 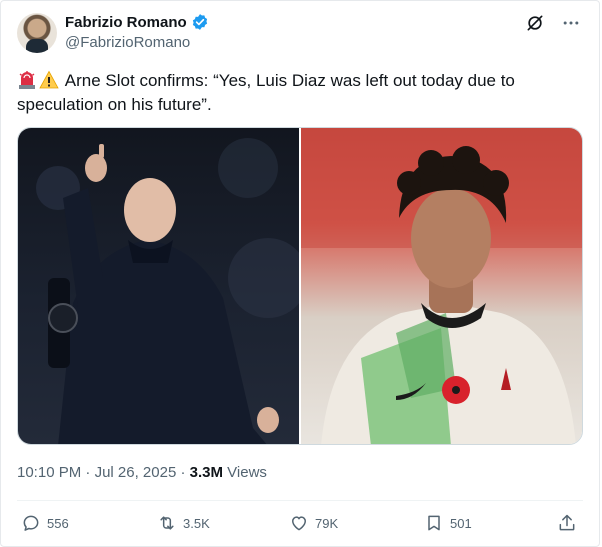 What do you see at coordinates (136, 472) in the screenshot?
I see `tweet-date: Jul 26, 2025` at bounding box center [136, 472].